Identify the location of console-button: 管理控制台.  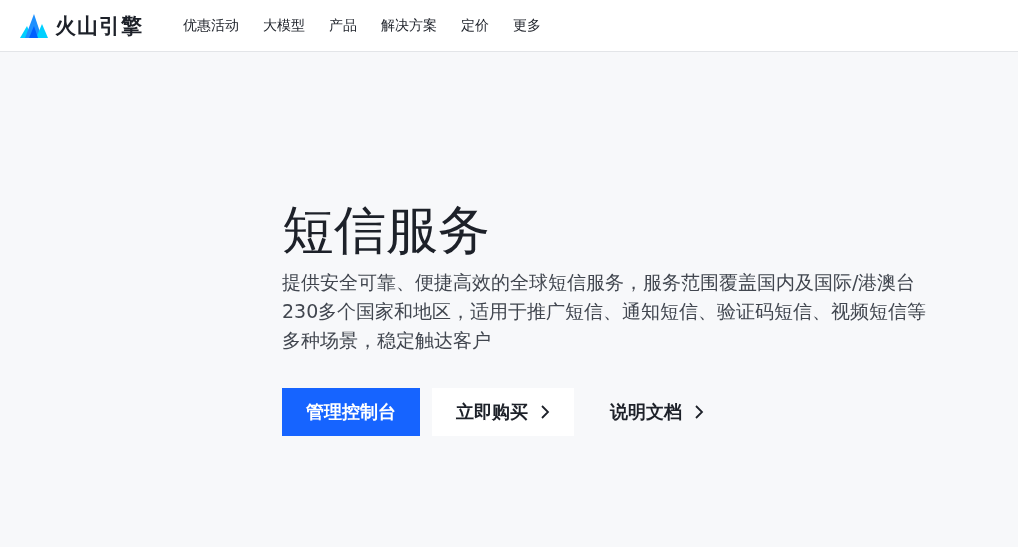
(351, 412).